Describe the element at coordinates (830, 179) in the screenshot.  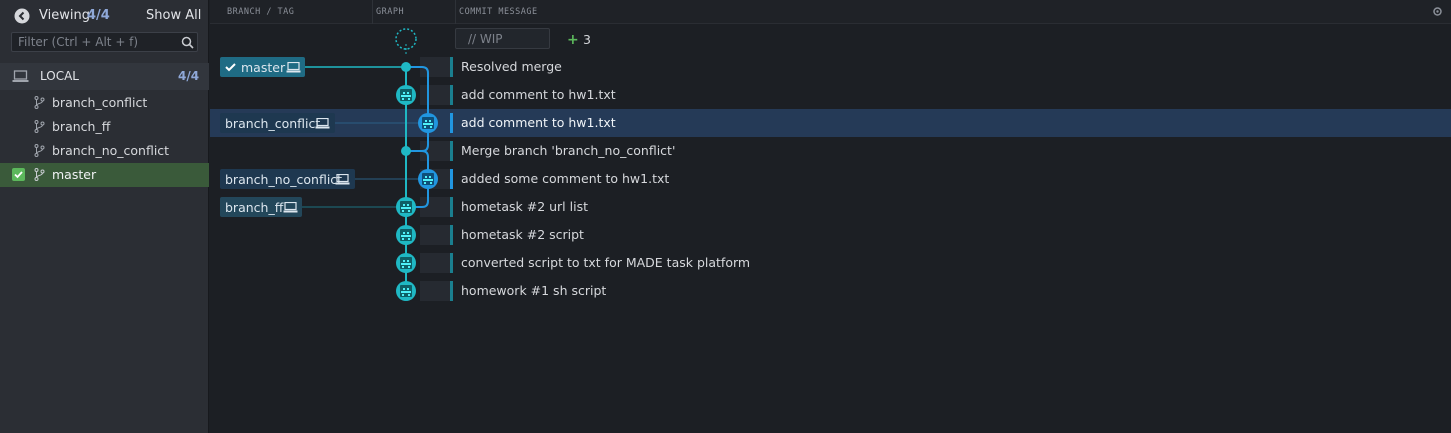
I see `commit-row: added some comment to hw1.txt` at that location.